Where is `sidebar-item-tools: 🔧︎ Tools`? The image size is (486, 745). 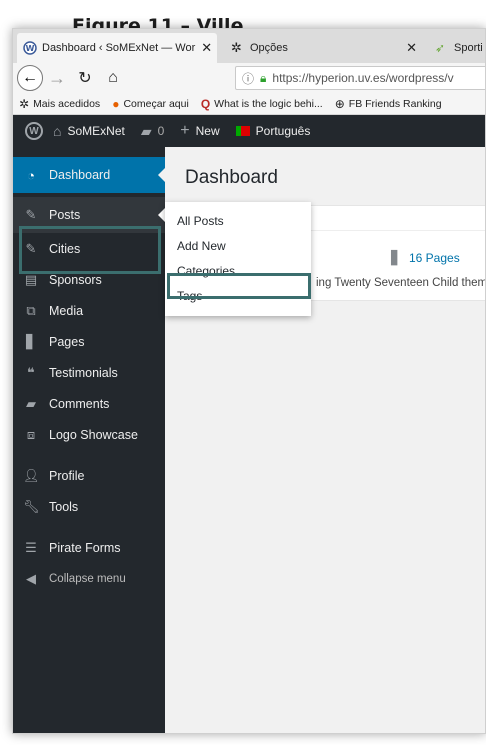 sidebar-item-tools: 🔧︎ Tools is located at coordinates (89, 506).